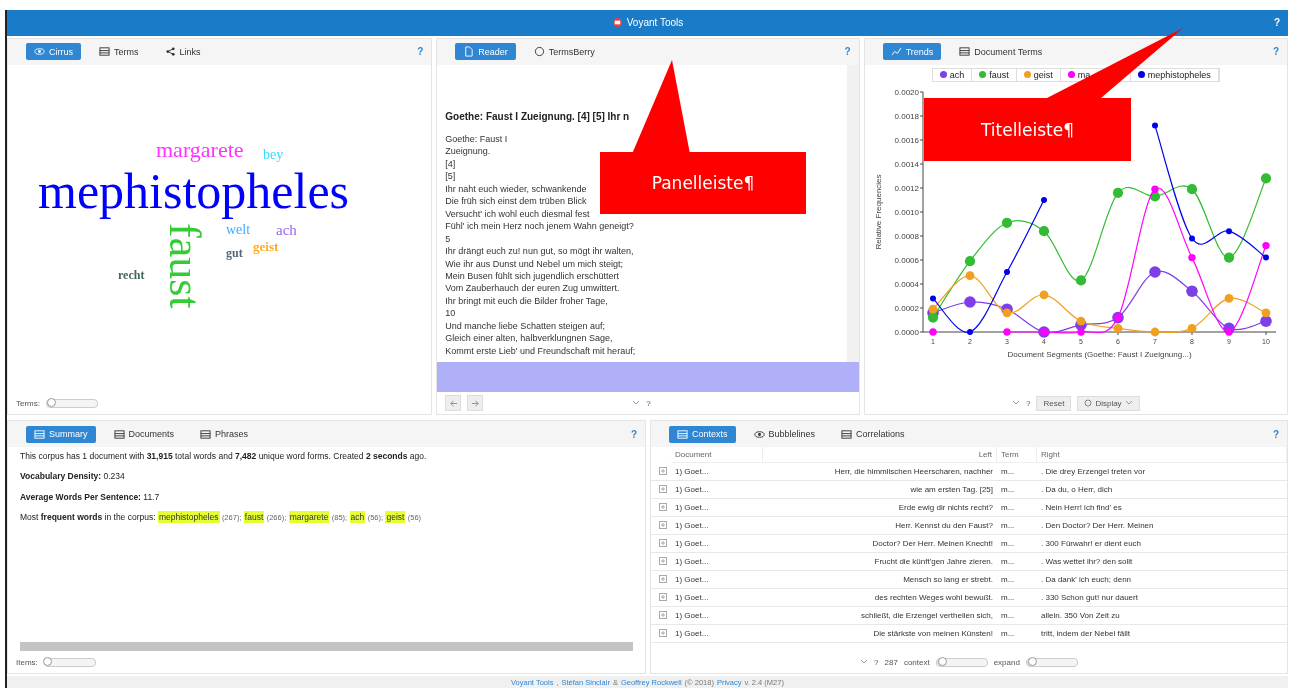 The height and width of the screenshot is (688, 1293). What do you see at coordinates (906, 140) in the screenshot?
I see `y-tick-label: 0.0016` at bounding box center [906, 140].